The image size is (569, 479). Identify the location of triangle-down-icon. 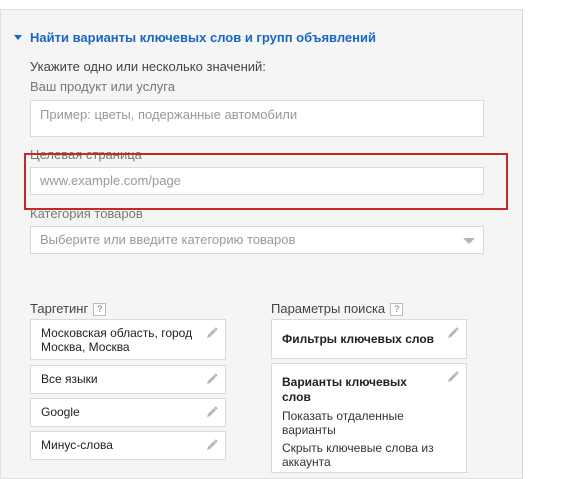
(18, 37).